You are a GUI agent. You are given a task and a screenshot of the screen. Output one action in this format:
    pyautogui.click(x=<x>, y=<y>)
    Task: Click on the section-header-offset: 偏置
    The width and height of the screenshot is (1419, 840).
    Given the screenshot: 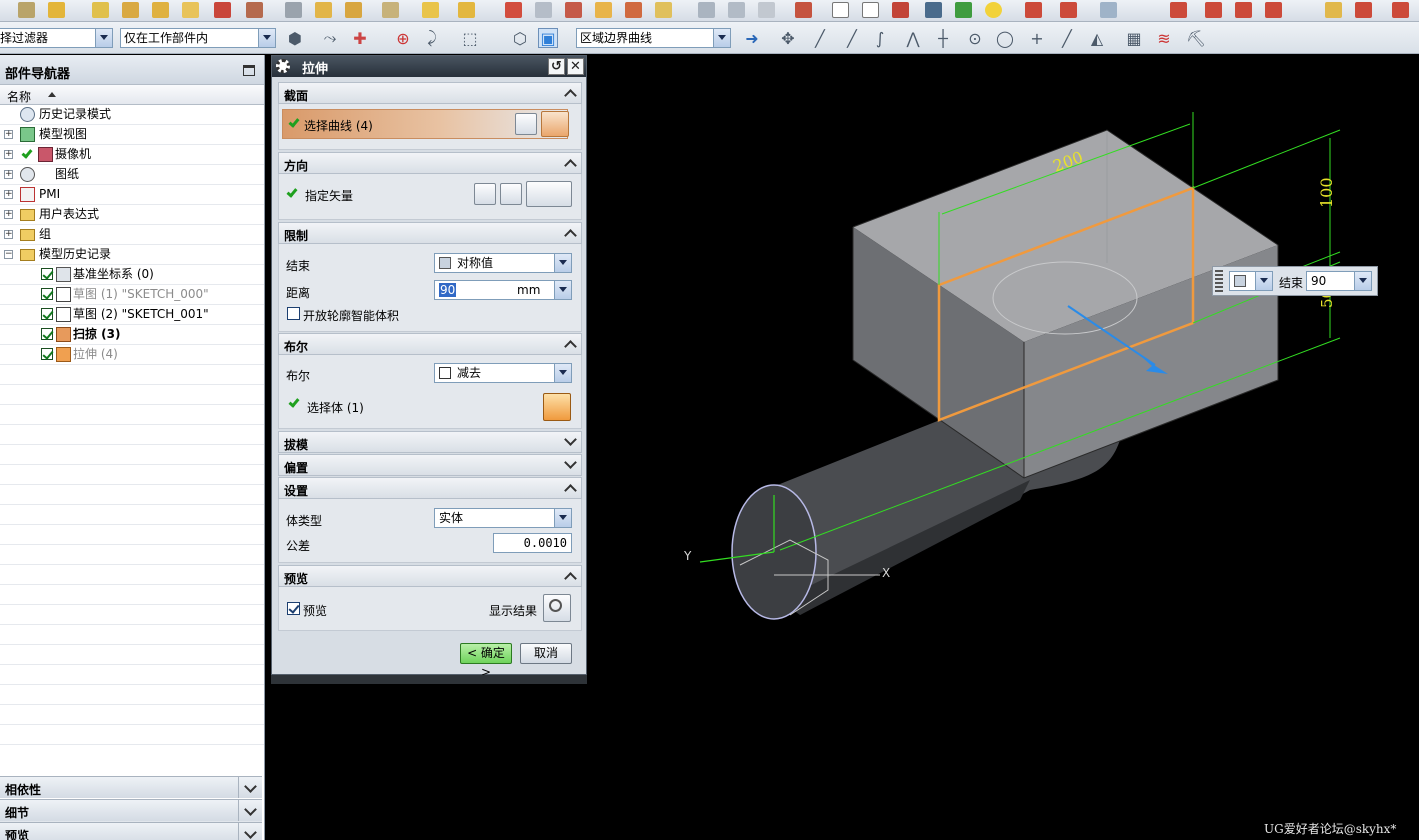 What is the action you would take?
    pyautogui.click(x=430, y=465)
    